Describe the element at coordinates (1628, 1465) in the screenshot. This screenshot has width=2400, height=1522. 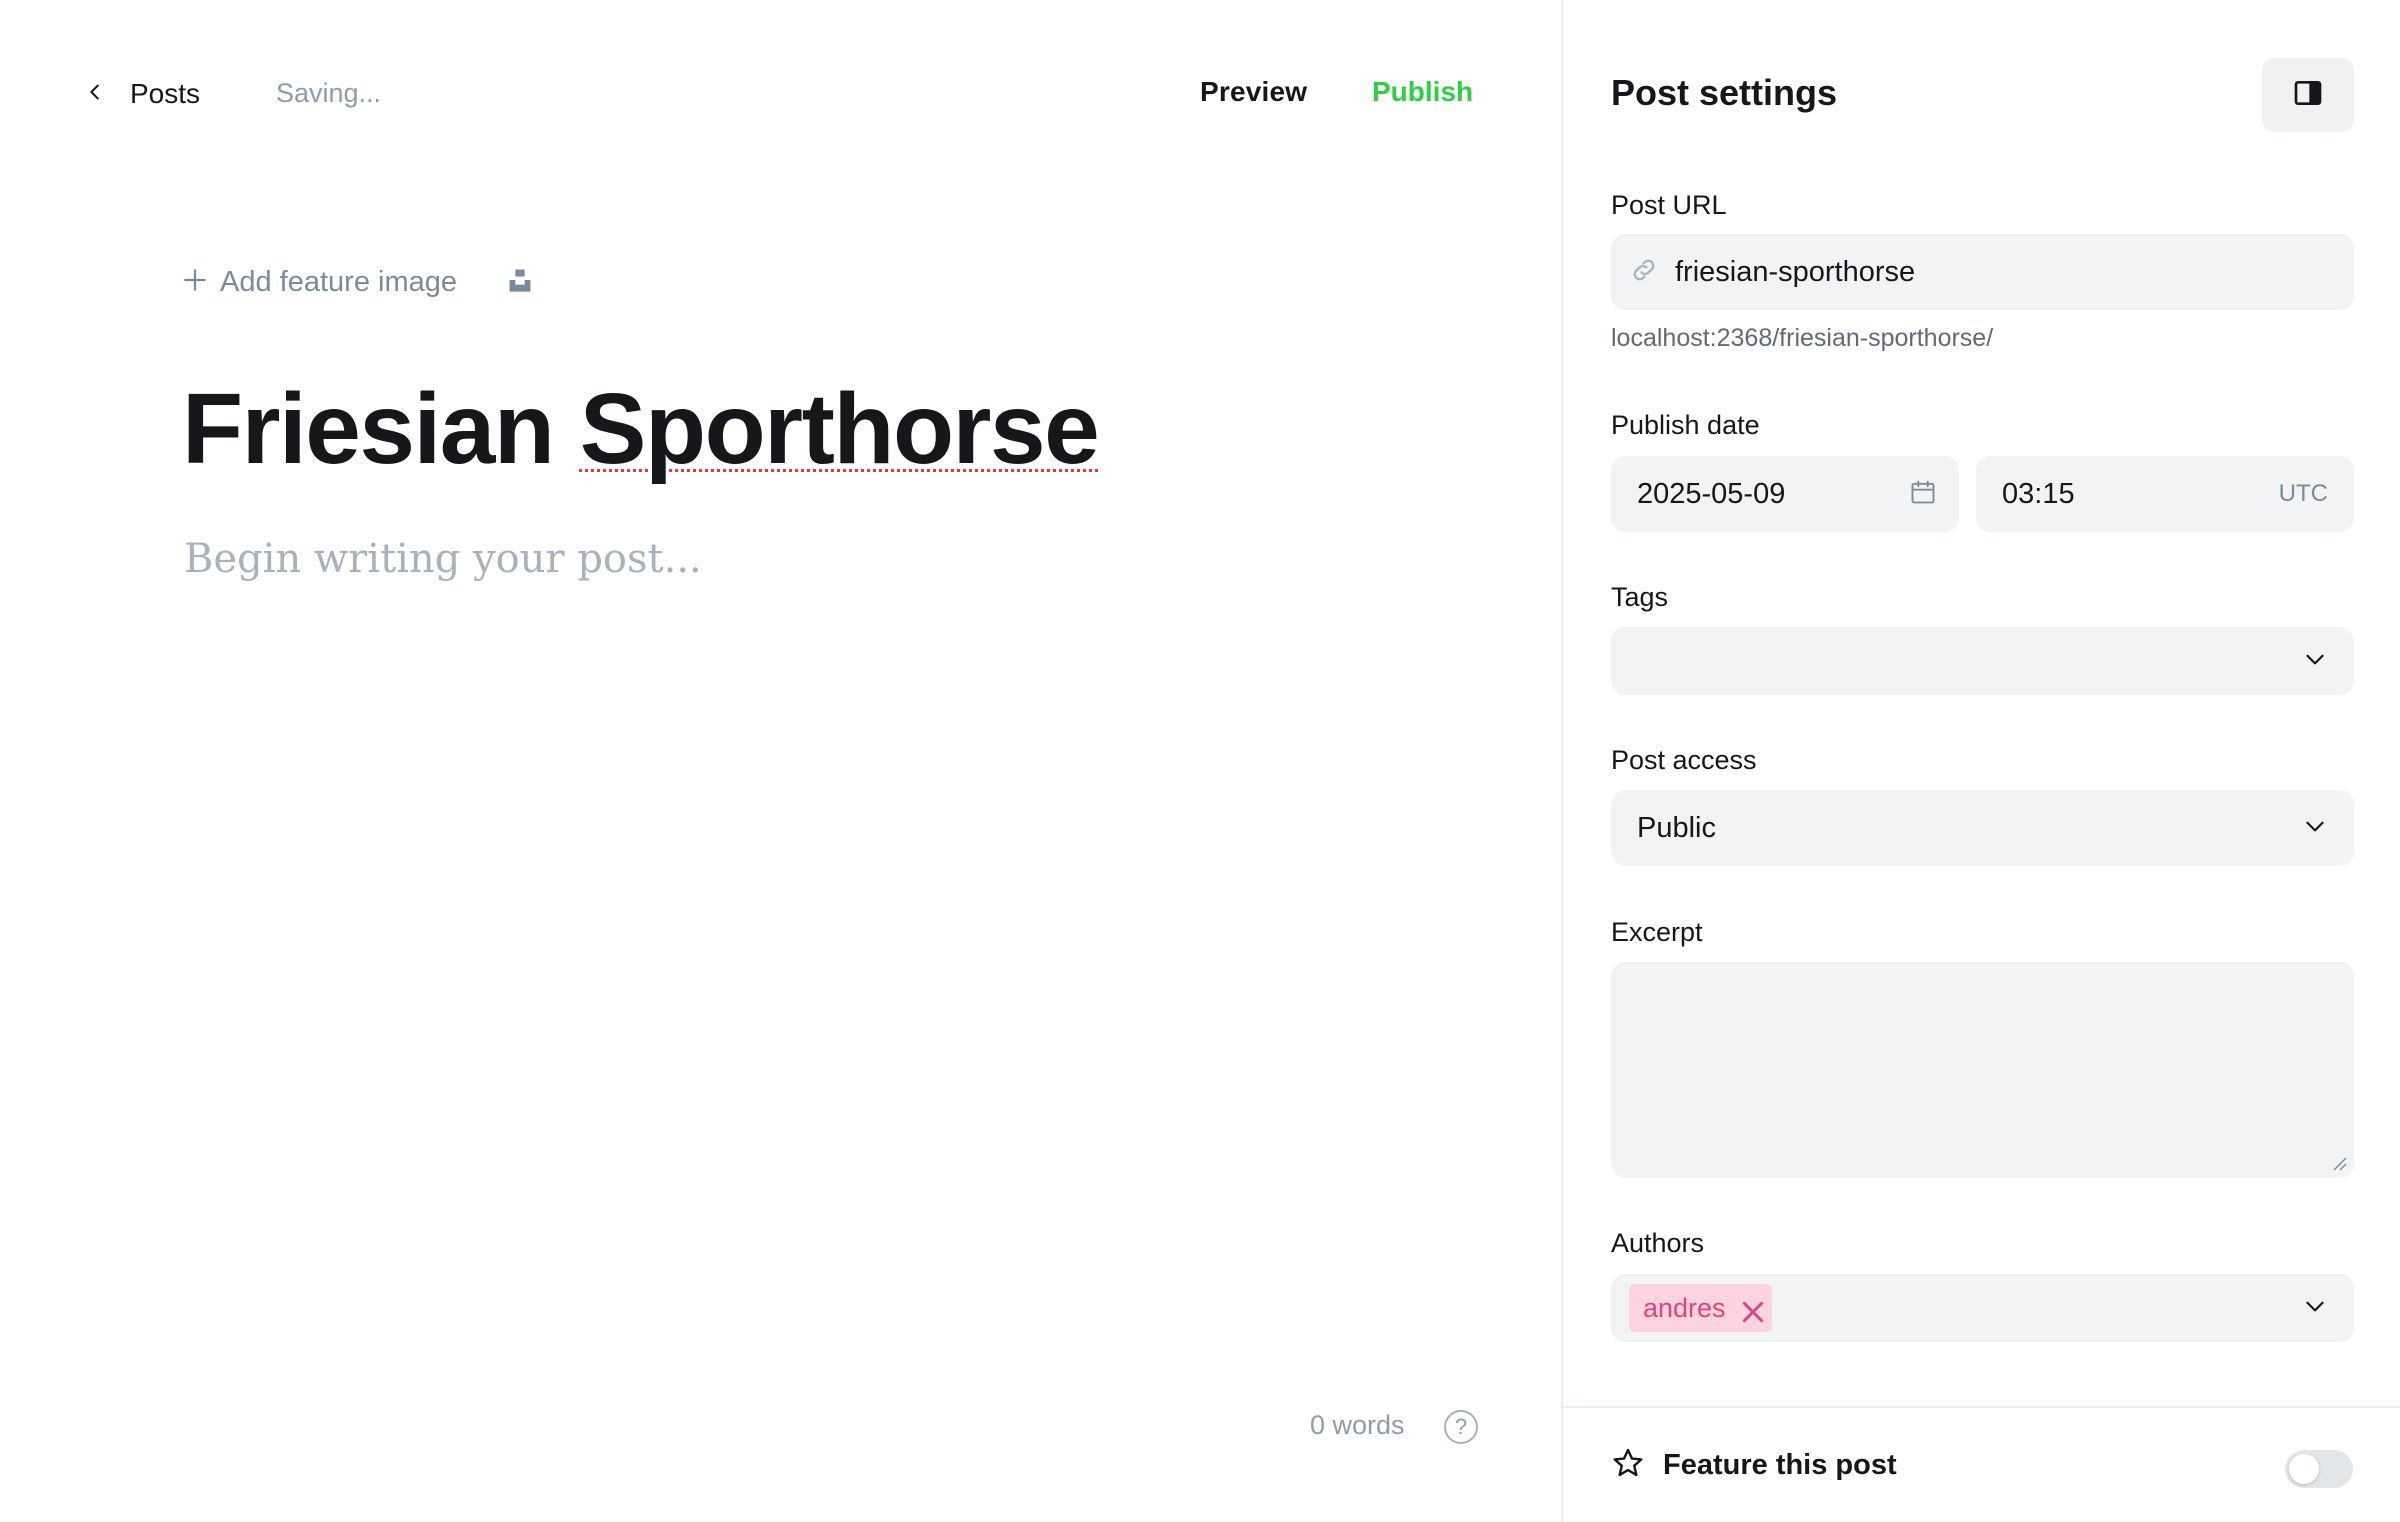
I see `star-icon` at that location.